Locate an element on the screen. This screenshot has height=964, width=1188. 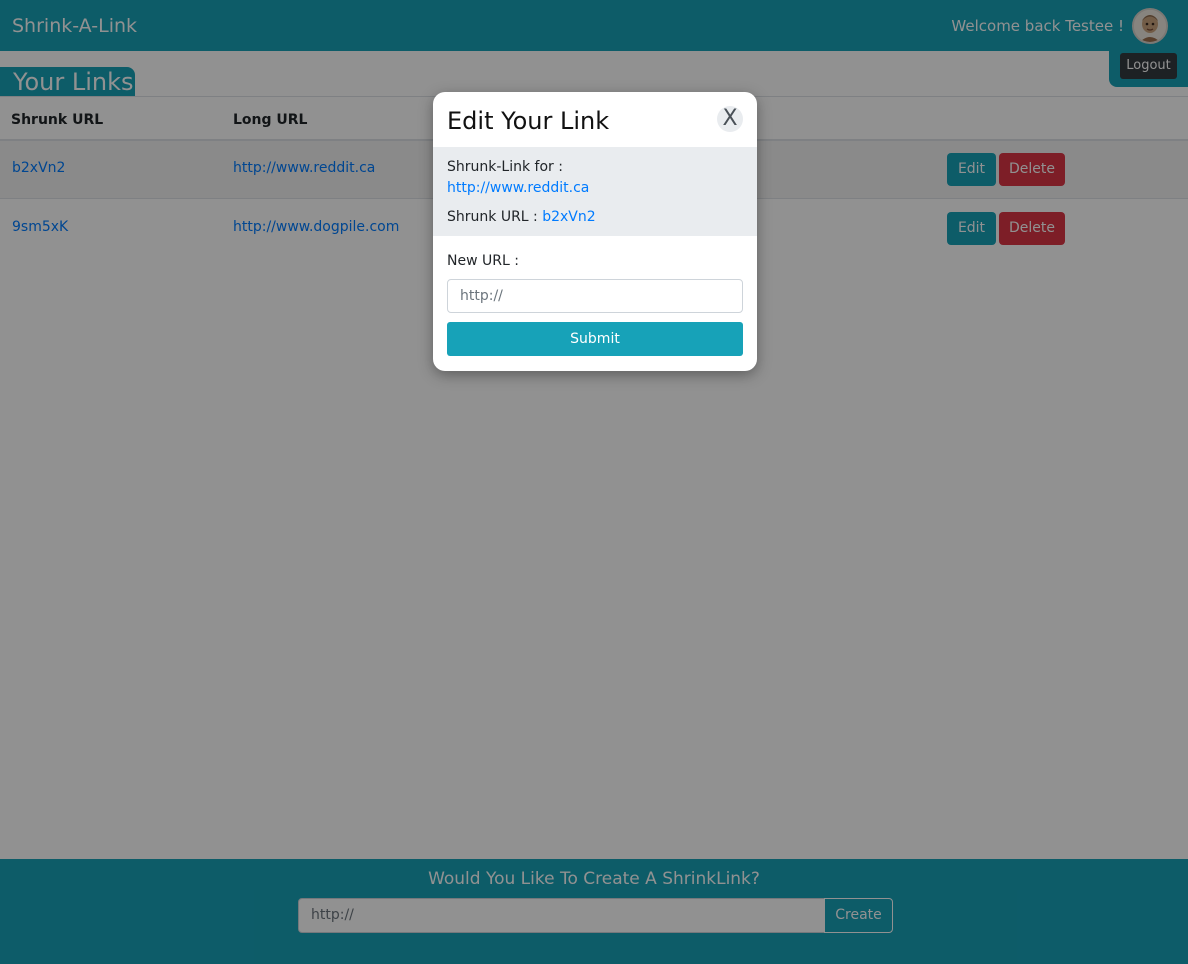
modal-title: Edit Your Link is located at coordinates (528, 121).